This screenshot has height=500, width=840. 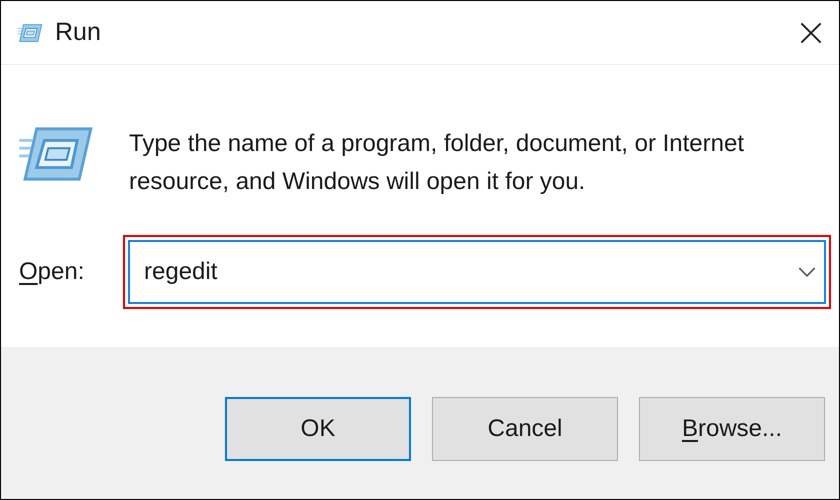 What do you see at coordinates (30, 32) in the screenshot?
I see `run-icon` at bounding box center [30, 32].